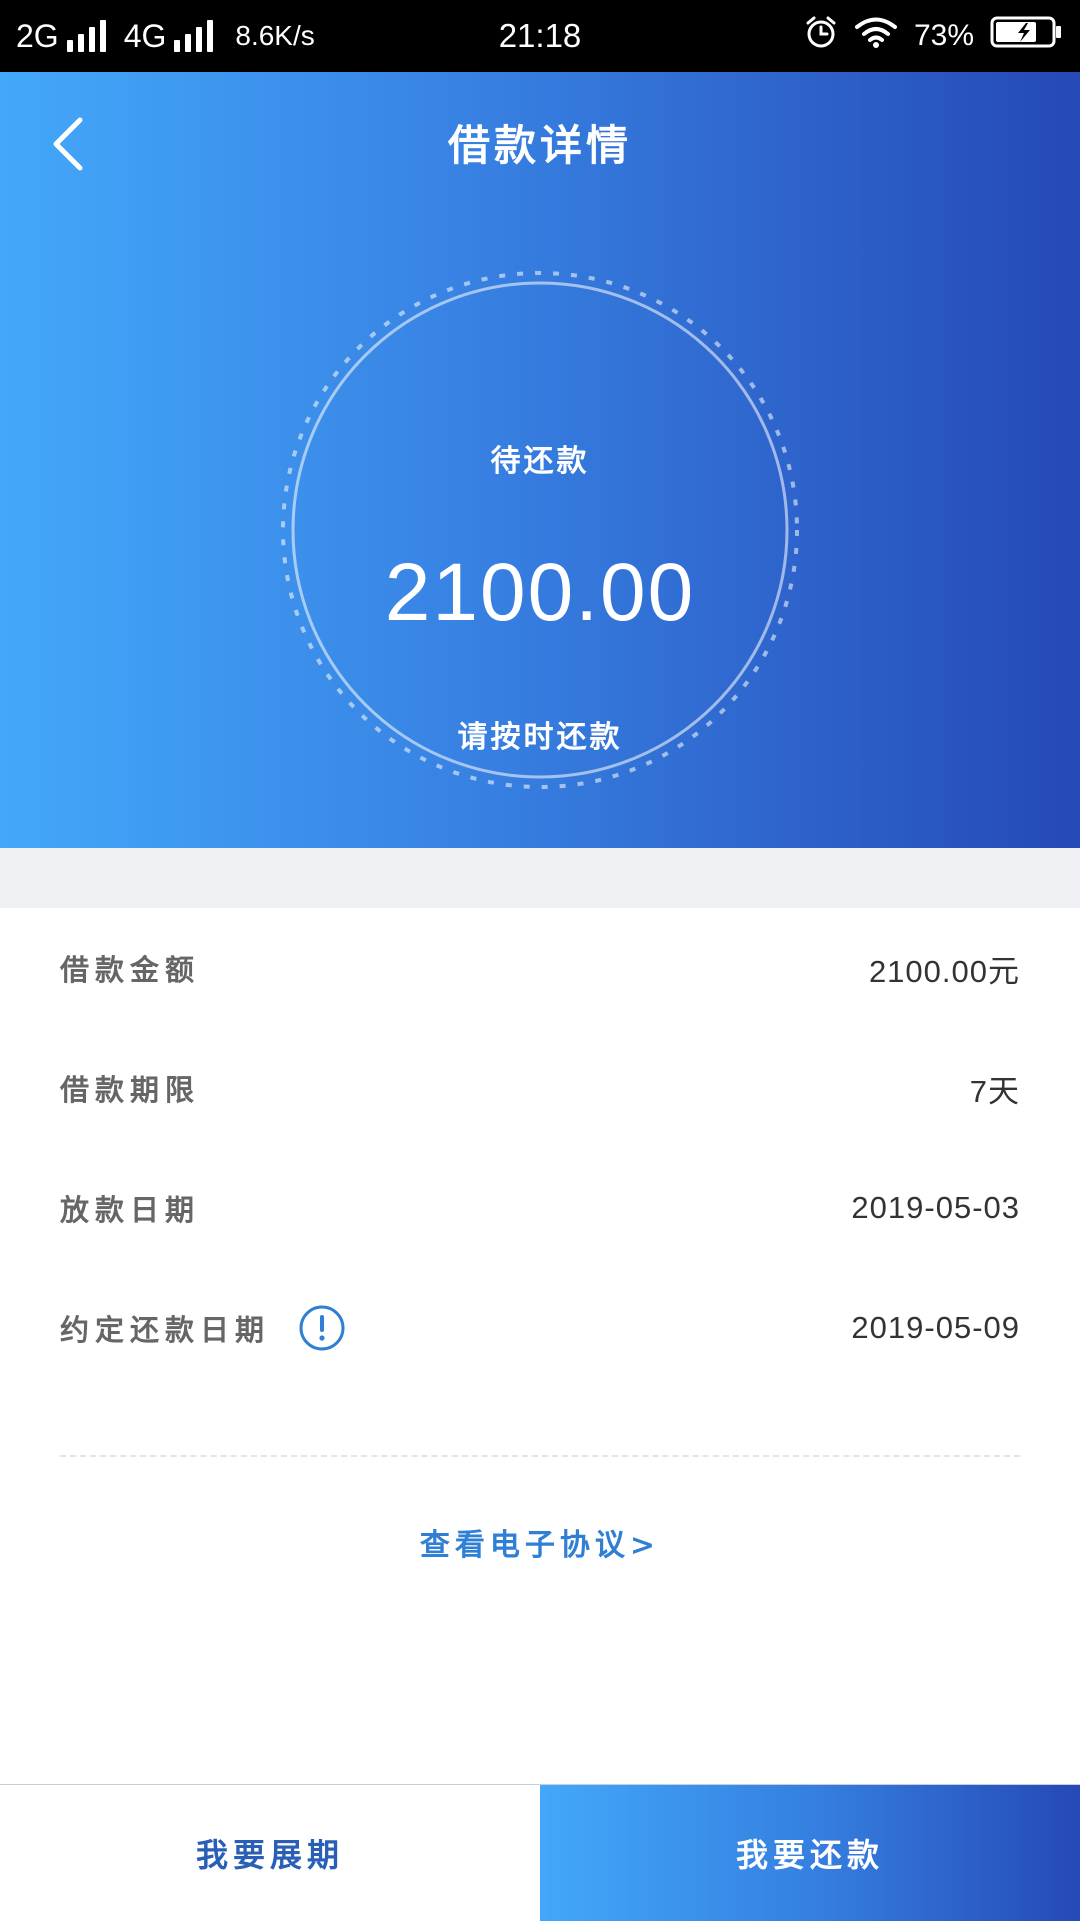 This screenshot has width=1080, height=1921. What do you see at coordinates (275, 35) in the screenshot?
I see `network-speed: 8.6K/s` at bounding box center [275, 35].